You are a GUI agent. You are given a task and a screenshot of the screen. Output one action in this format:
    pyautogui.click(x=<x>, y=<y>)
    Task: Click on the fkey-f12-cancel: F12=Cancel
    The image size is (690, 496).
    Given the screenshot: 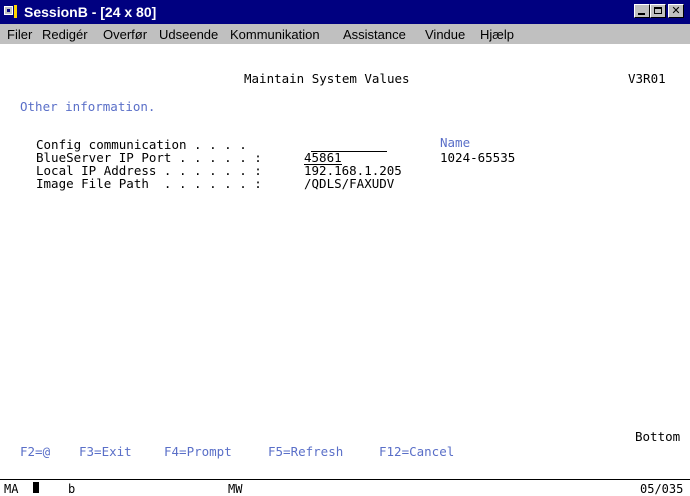 What is the action you would take?
    pyautogui.click(x=416, y=451)
    